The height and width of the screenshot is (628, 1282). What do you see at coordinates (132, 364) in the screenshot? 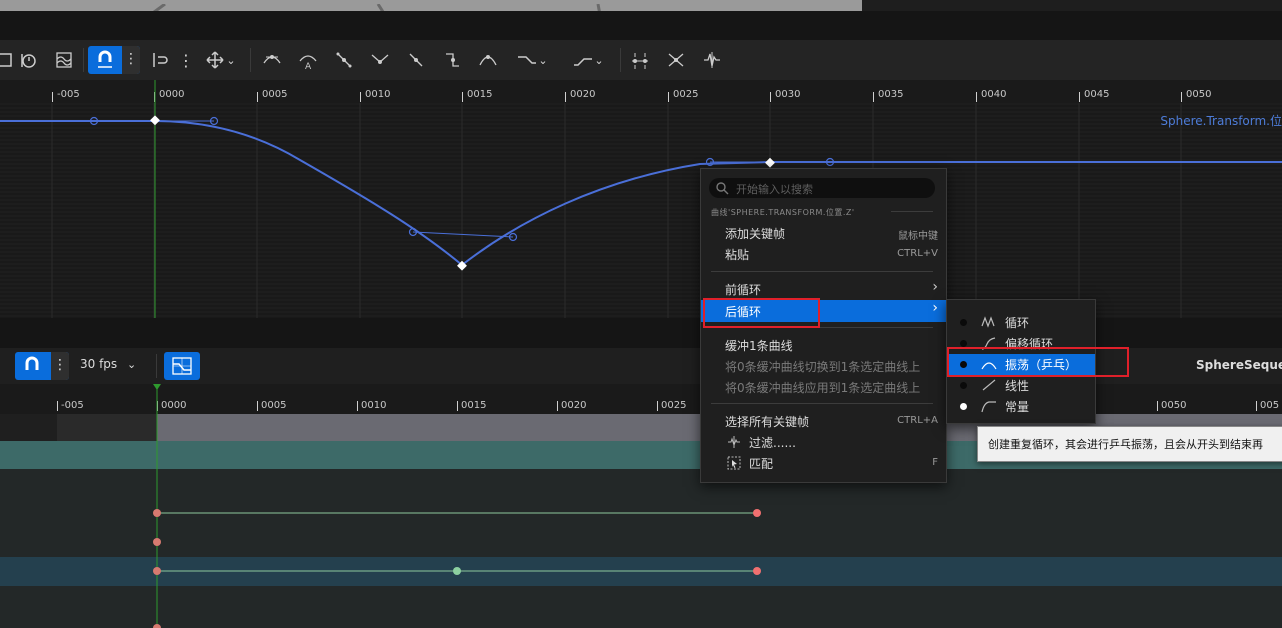
I see `chevron-down-icon: ⌄` at bounding box center [132, 364].